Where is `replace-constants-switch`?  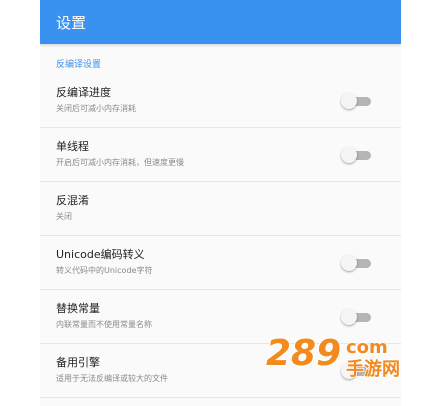
replace-constants-switch is located at coordinates (357, 316).